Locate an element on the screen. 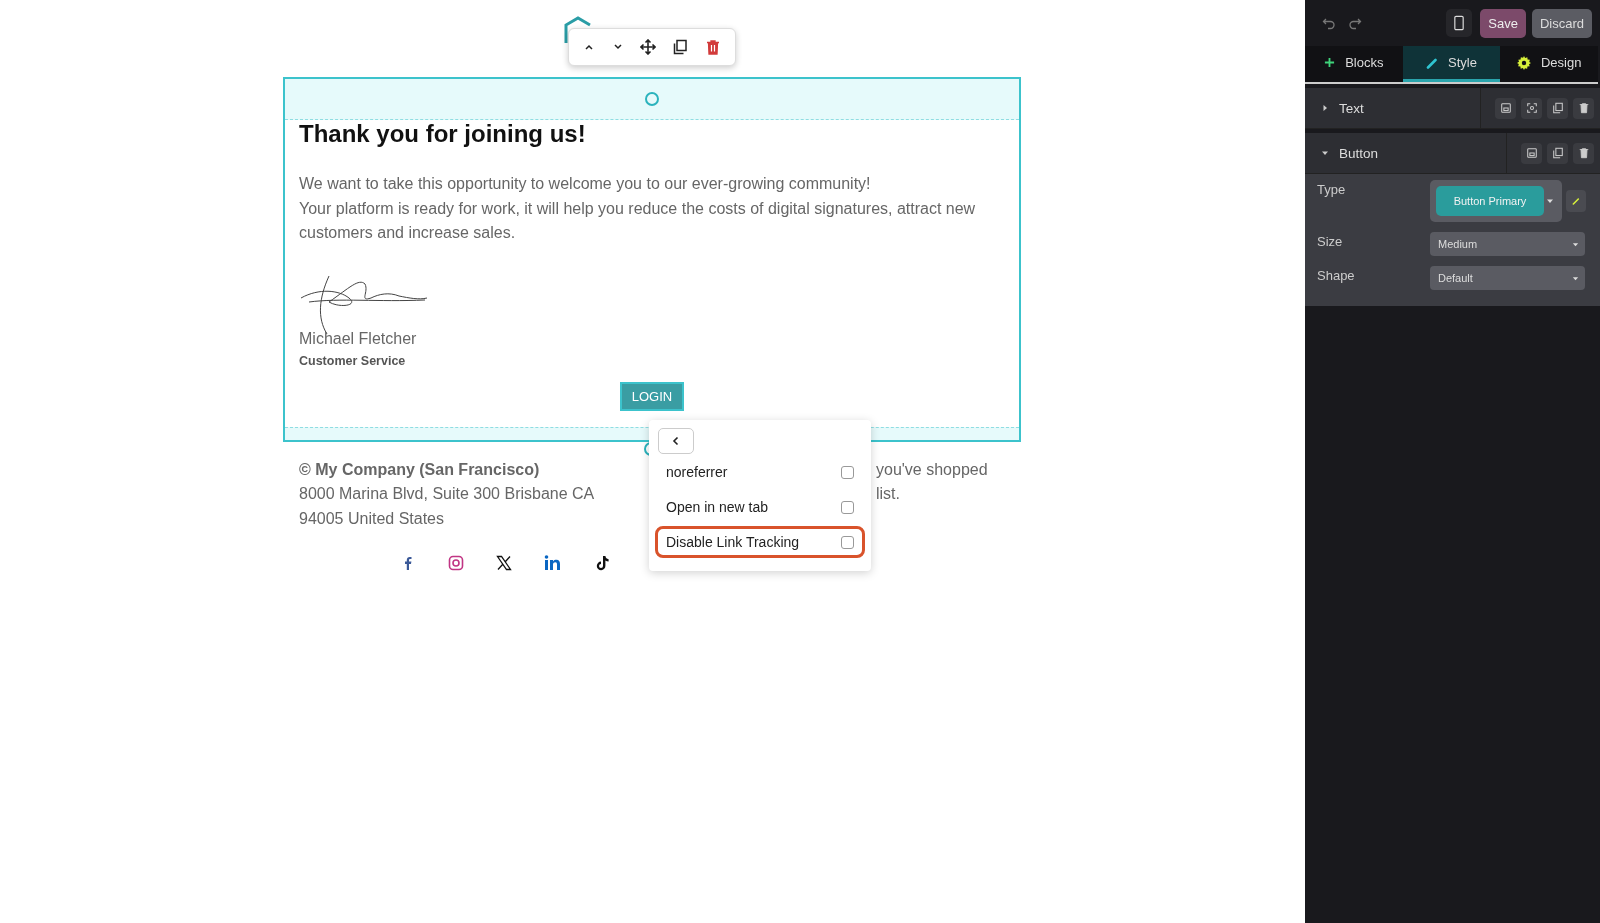 The height and width of the screenshot is (923, 1600). back-button is located at coordinates (676, 441).